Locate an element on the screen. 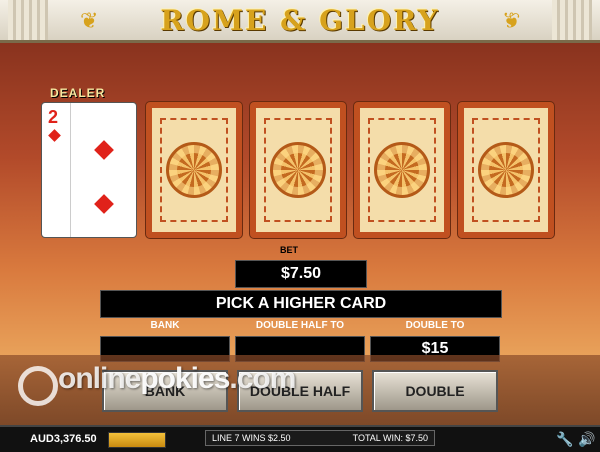  game-title: ROME & GLORY is located at coordinates (300, 20).